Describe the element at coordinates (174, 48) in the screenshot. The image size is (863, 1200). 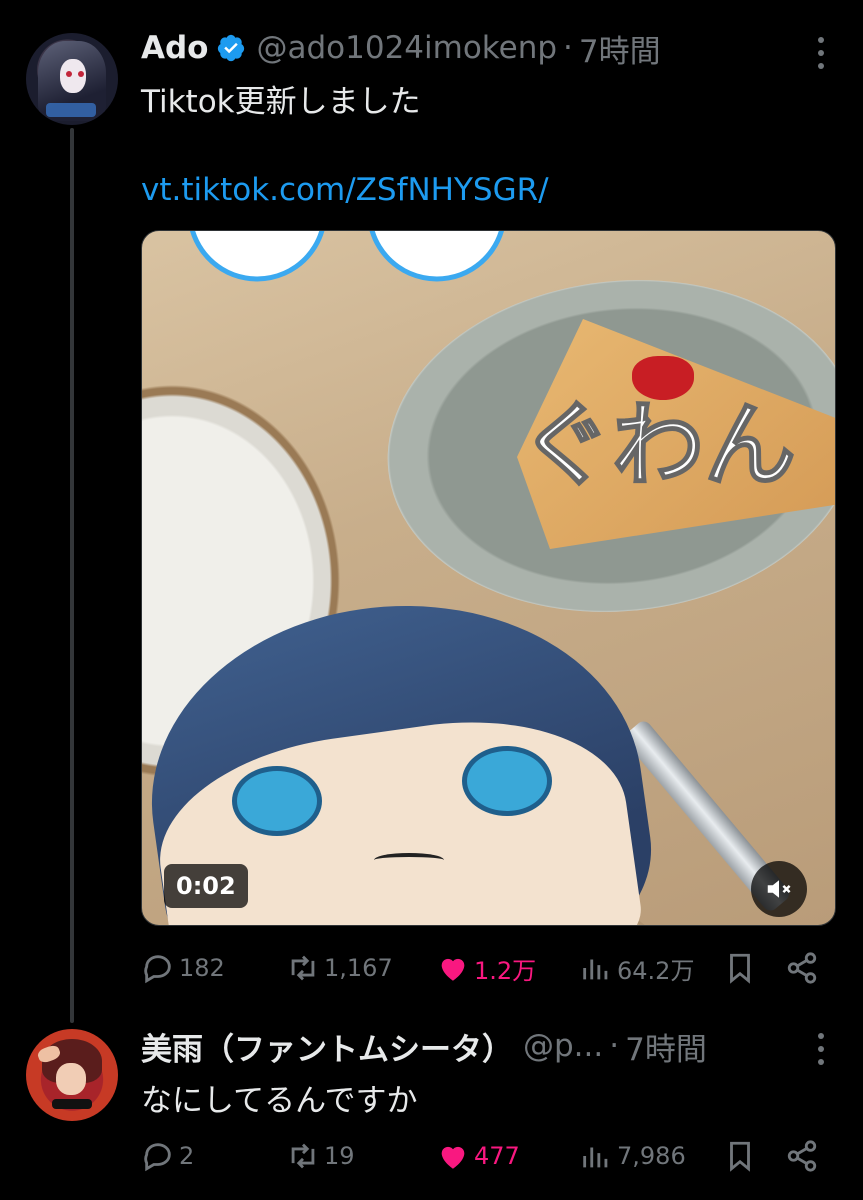
I see `display-name: Ado` at that location.